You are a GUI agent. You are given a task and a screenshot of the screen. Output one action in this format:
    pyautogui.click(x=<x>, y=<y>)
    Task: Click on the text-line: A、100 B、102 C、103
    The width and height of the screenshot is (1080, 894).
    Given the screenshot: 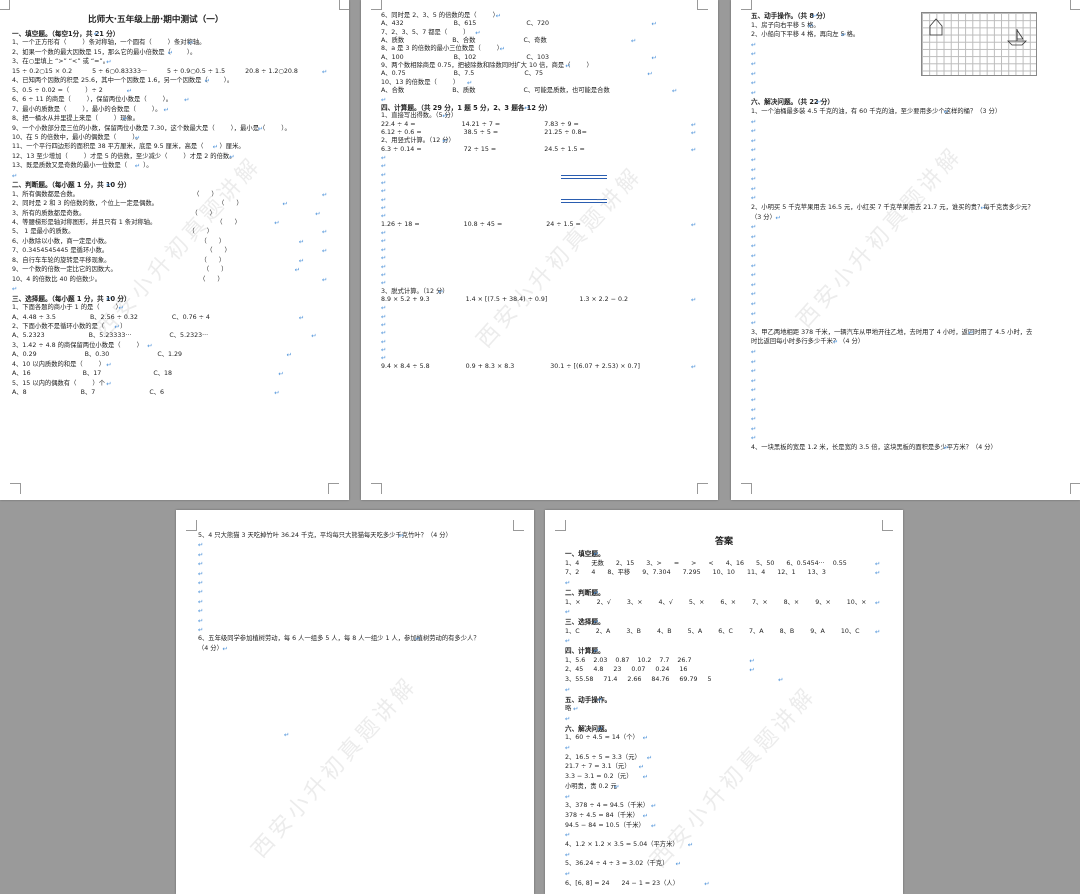 What is the action you would take?
    pyautogui.click(x=465, y=57)
    